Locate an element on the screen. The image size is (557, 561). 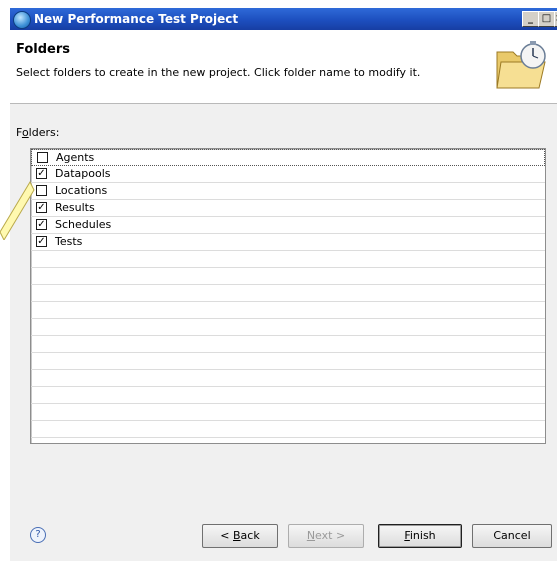
finish-button: Finish is located at coordinates (420, 536).